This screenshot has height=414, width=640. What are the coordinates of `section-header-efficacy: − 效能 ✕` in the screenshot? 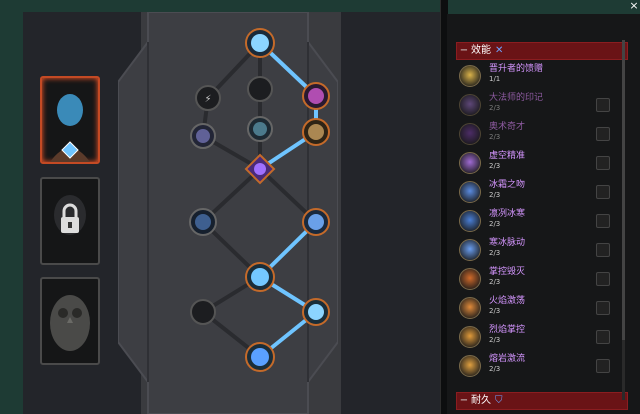 It's located at (542, 51).